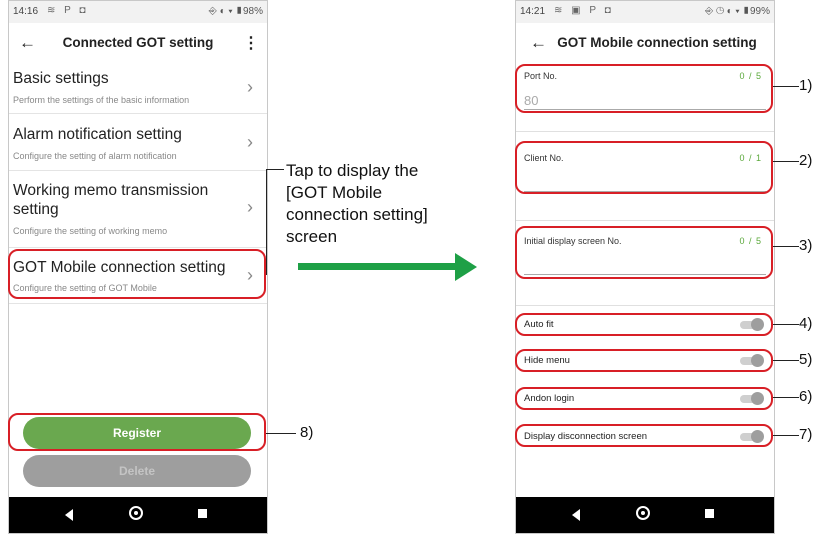  I want to click on instruction-line: Tap to display the, so click(352, 170).